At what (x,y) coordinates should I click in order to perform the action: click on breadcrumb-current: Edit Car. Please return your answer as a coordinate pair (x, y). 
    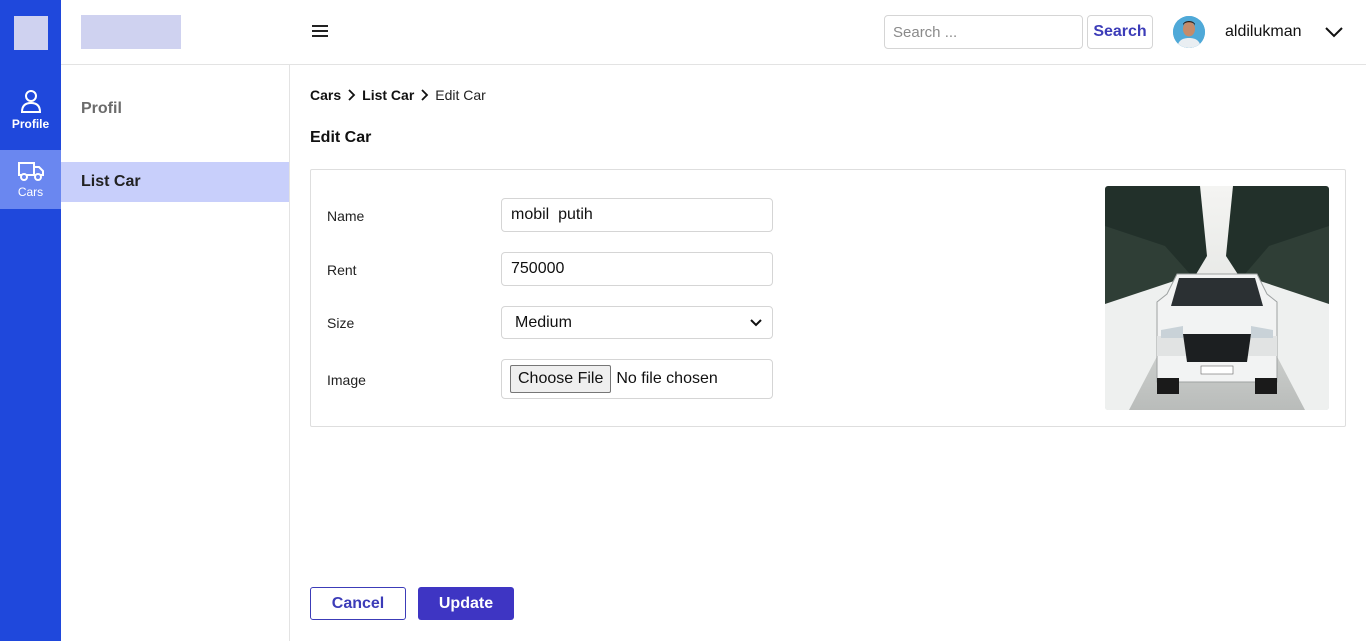
    Looking at the image, I should click on (460, 95).